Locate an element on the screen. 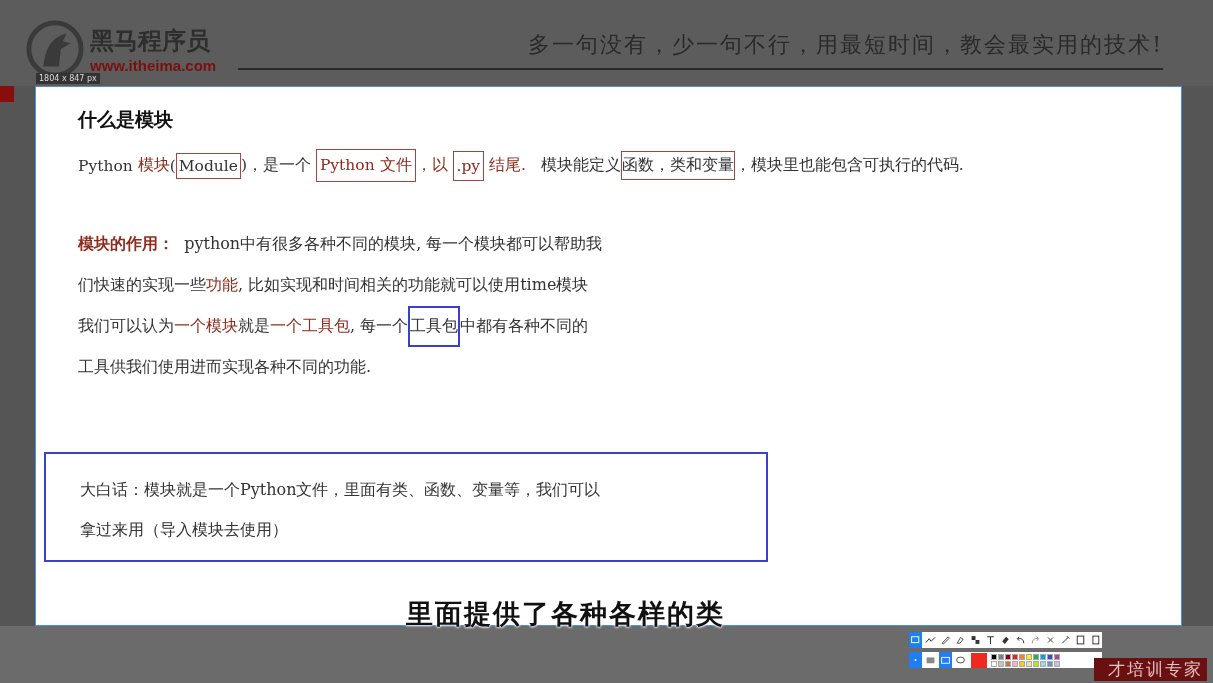 This screenshot has height=683, width=1213. annotated-text: 工具包 is located at coordinates (434, 326).